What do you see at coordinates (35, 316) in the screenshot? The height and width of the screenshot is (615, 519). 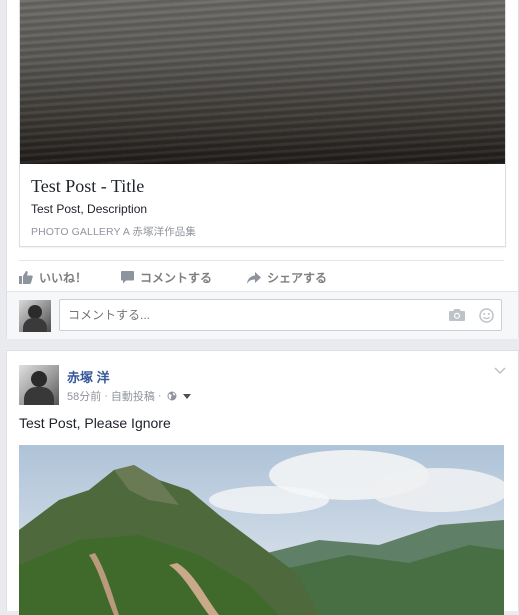 I see `avatar` at bounding box center [35, 316].